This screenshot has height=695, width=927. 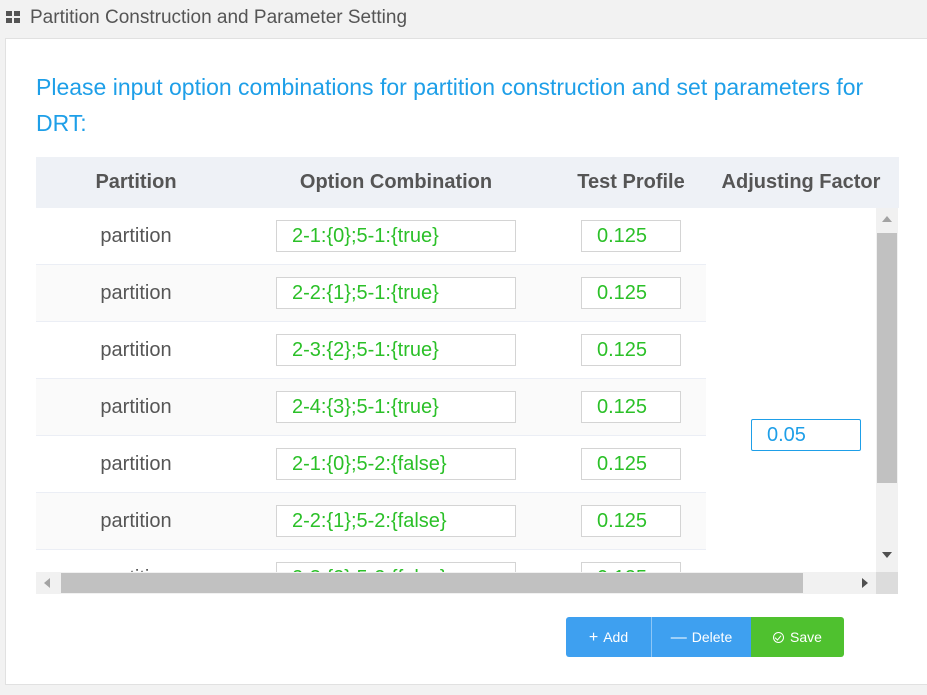 I want to click on scroll-right-icon, so click(x=865, y=583).